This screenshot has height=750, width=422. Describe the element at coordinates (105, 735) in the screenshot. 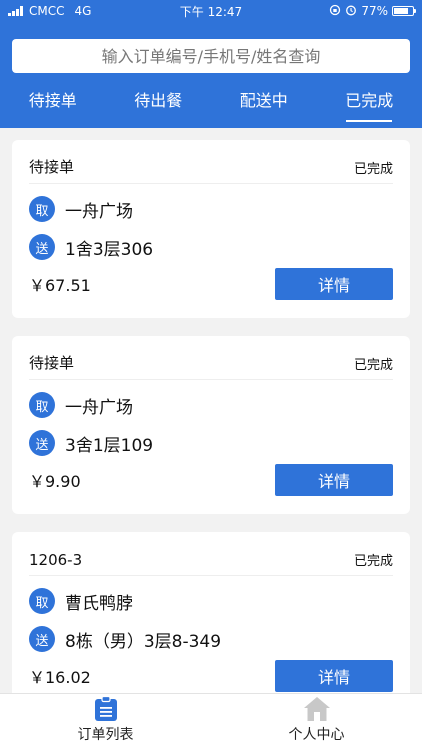

I see `nav-label: 订单列表` at that location.